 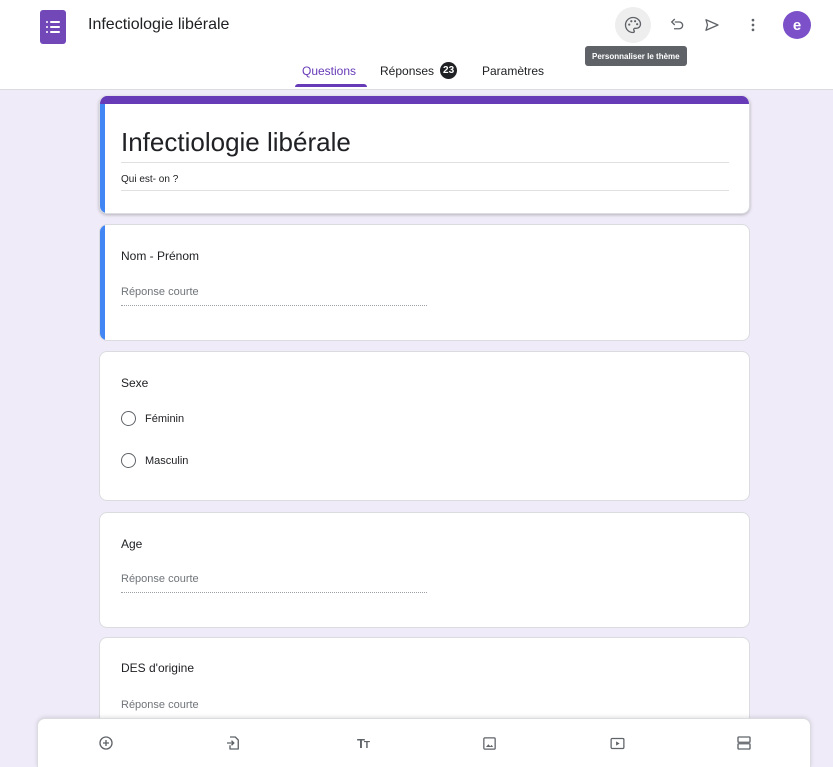 I want to click on title-glyph-big: T, so click(x=360, y=743).